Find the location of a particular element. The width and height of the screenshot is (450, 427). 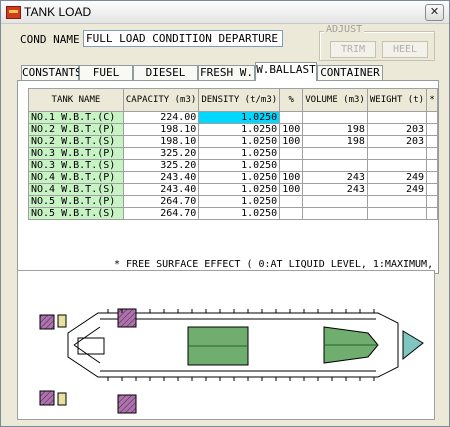

table-row: NO.2 W.B.T.(S) 198.10 1.0250 100 198 203 is located at coordinates (233, 141).